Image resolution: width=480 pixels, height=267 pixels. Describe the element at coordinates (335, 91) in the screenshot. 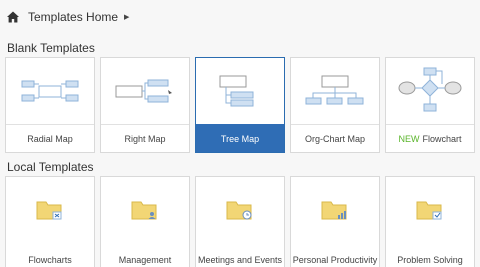

I see `org-chart-thumbnail` at that location.